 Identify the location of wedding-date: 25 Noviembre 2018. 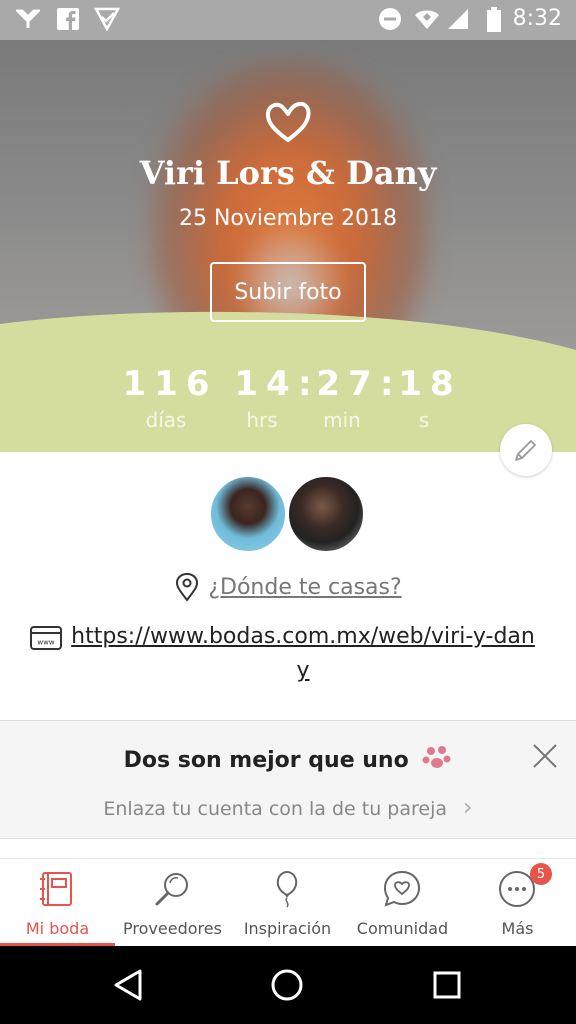
(288, 218).